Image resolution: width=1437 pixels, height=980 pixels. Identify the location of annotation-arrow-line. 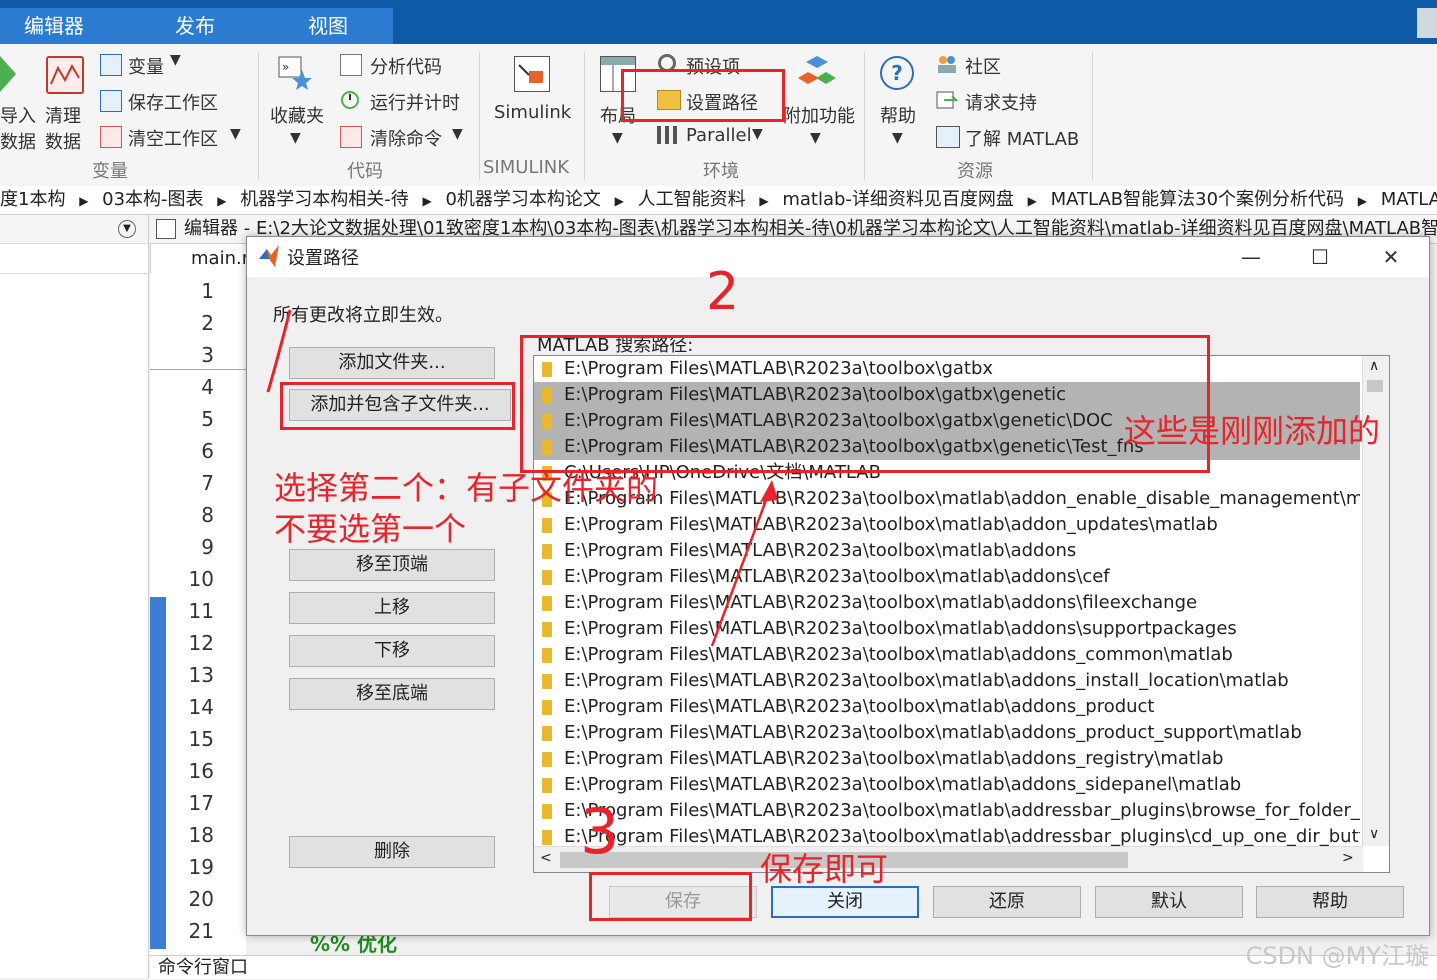
(742, 565).